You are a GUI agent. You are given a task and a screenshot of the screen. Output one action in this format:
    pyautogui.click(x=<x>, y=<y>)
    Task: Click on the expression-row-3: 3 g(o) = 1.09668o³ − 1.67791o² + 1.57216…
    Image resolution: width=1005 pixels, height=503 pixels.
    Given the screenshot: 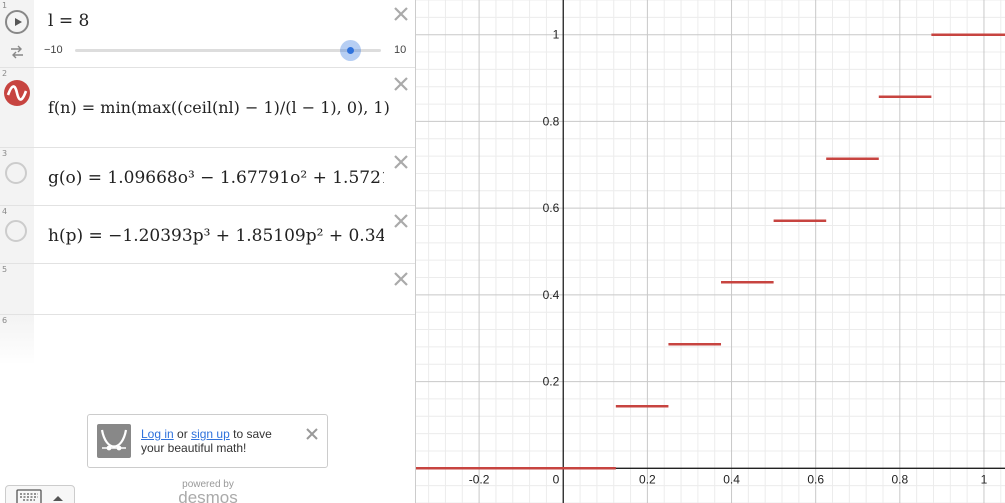 What is the action you would take?
    pyautogui.click(x=207, y=177)
    